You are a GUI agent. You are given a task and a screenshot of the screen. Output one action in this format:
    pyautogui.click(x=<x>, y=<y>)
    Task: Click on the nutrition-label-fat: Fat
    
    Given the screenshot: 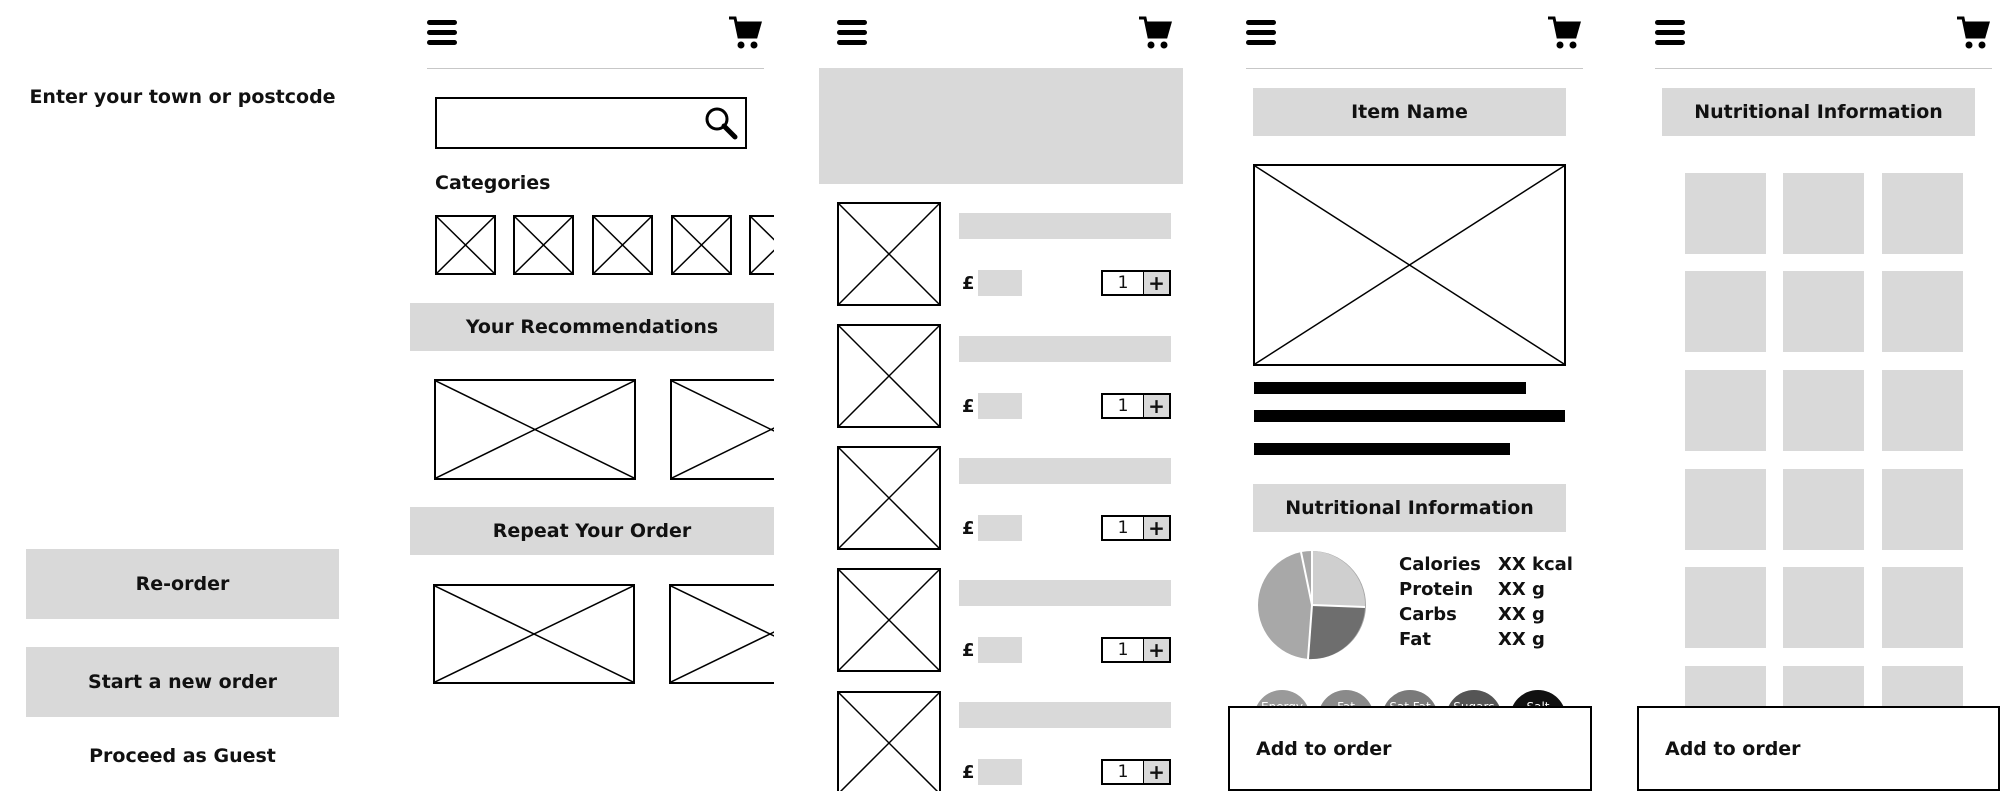 What is the action you would take?
    pyautogui.click(x=1415, y=639)
    